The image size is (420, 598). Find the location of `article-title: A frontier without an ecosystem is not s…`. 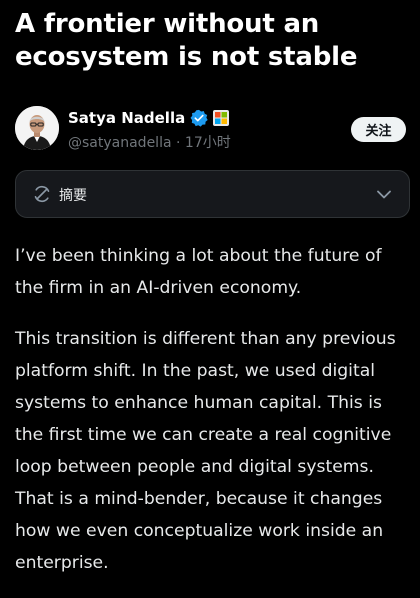

article-title: A frontier without an ecosystem is not s… is located at coordinates (186, 40).